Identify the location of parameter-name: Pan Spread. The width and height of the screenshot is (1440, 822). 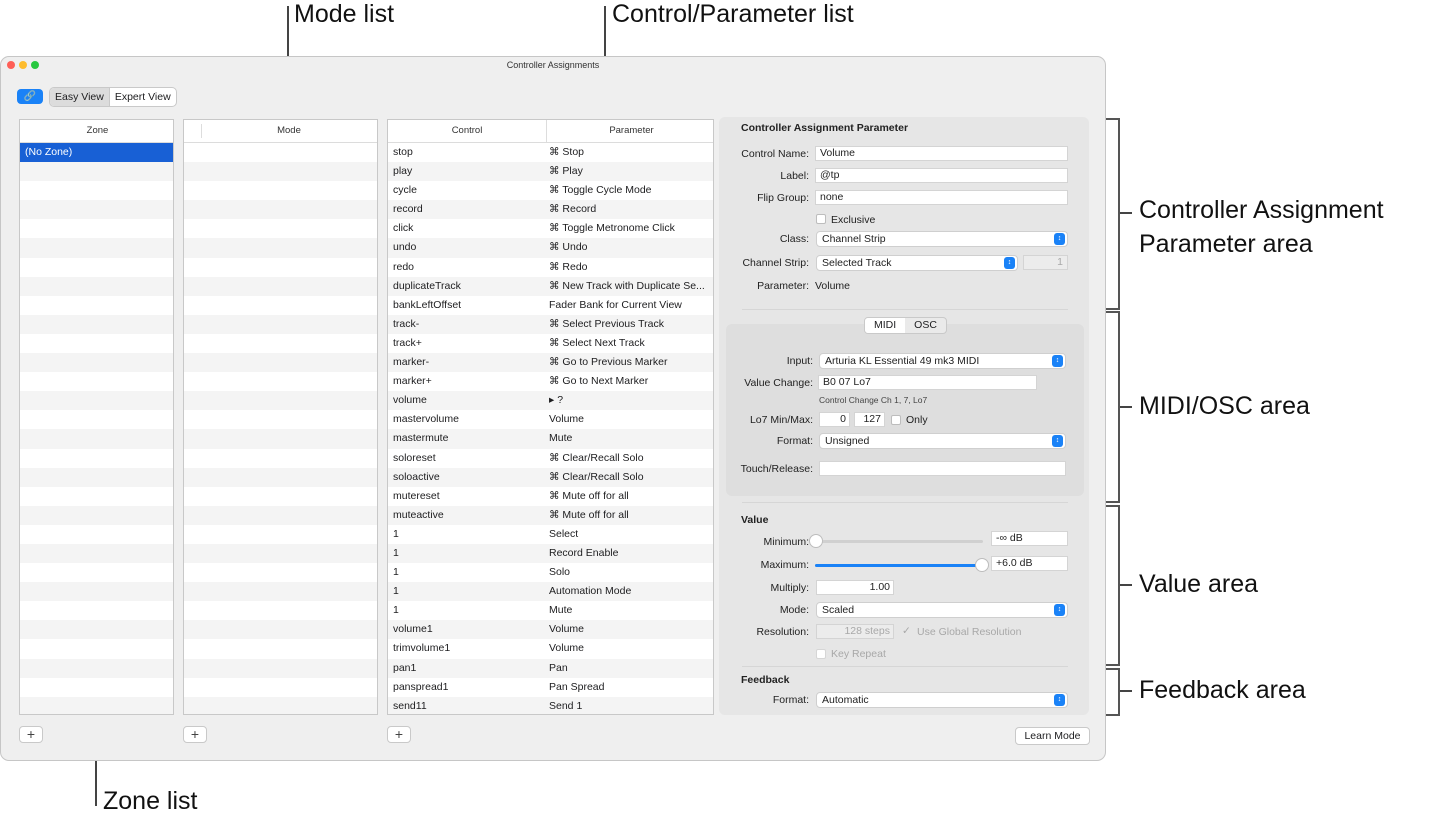
(577, 686).